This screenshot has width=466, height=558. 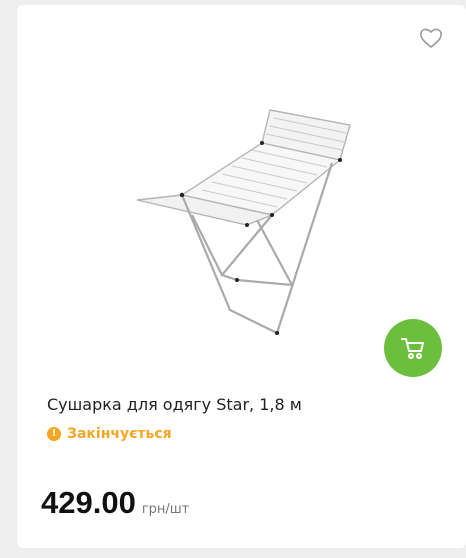 What do you see at coordinates (54, 434) in the screenshot?
I see `exclamation-icon: !` at bounding box center [54, 434].